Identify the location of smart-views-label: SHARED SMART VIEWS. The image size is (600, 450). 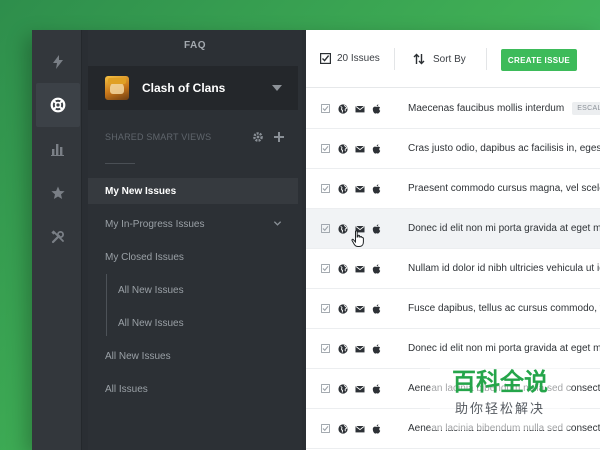
(158, 137).